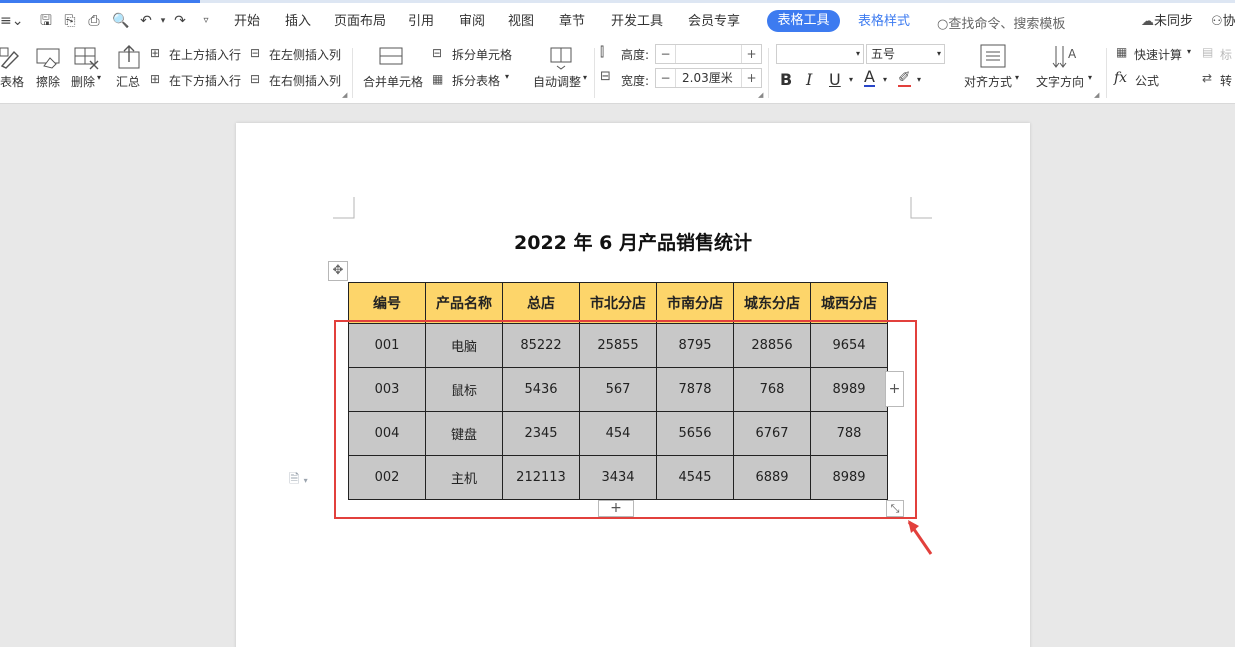 This screenshot has height=647, width=1235. I want to click on erase-button: 擦除, so click(48, 81).